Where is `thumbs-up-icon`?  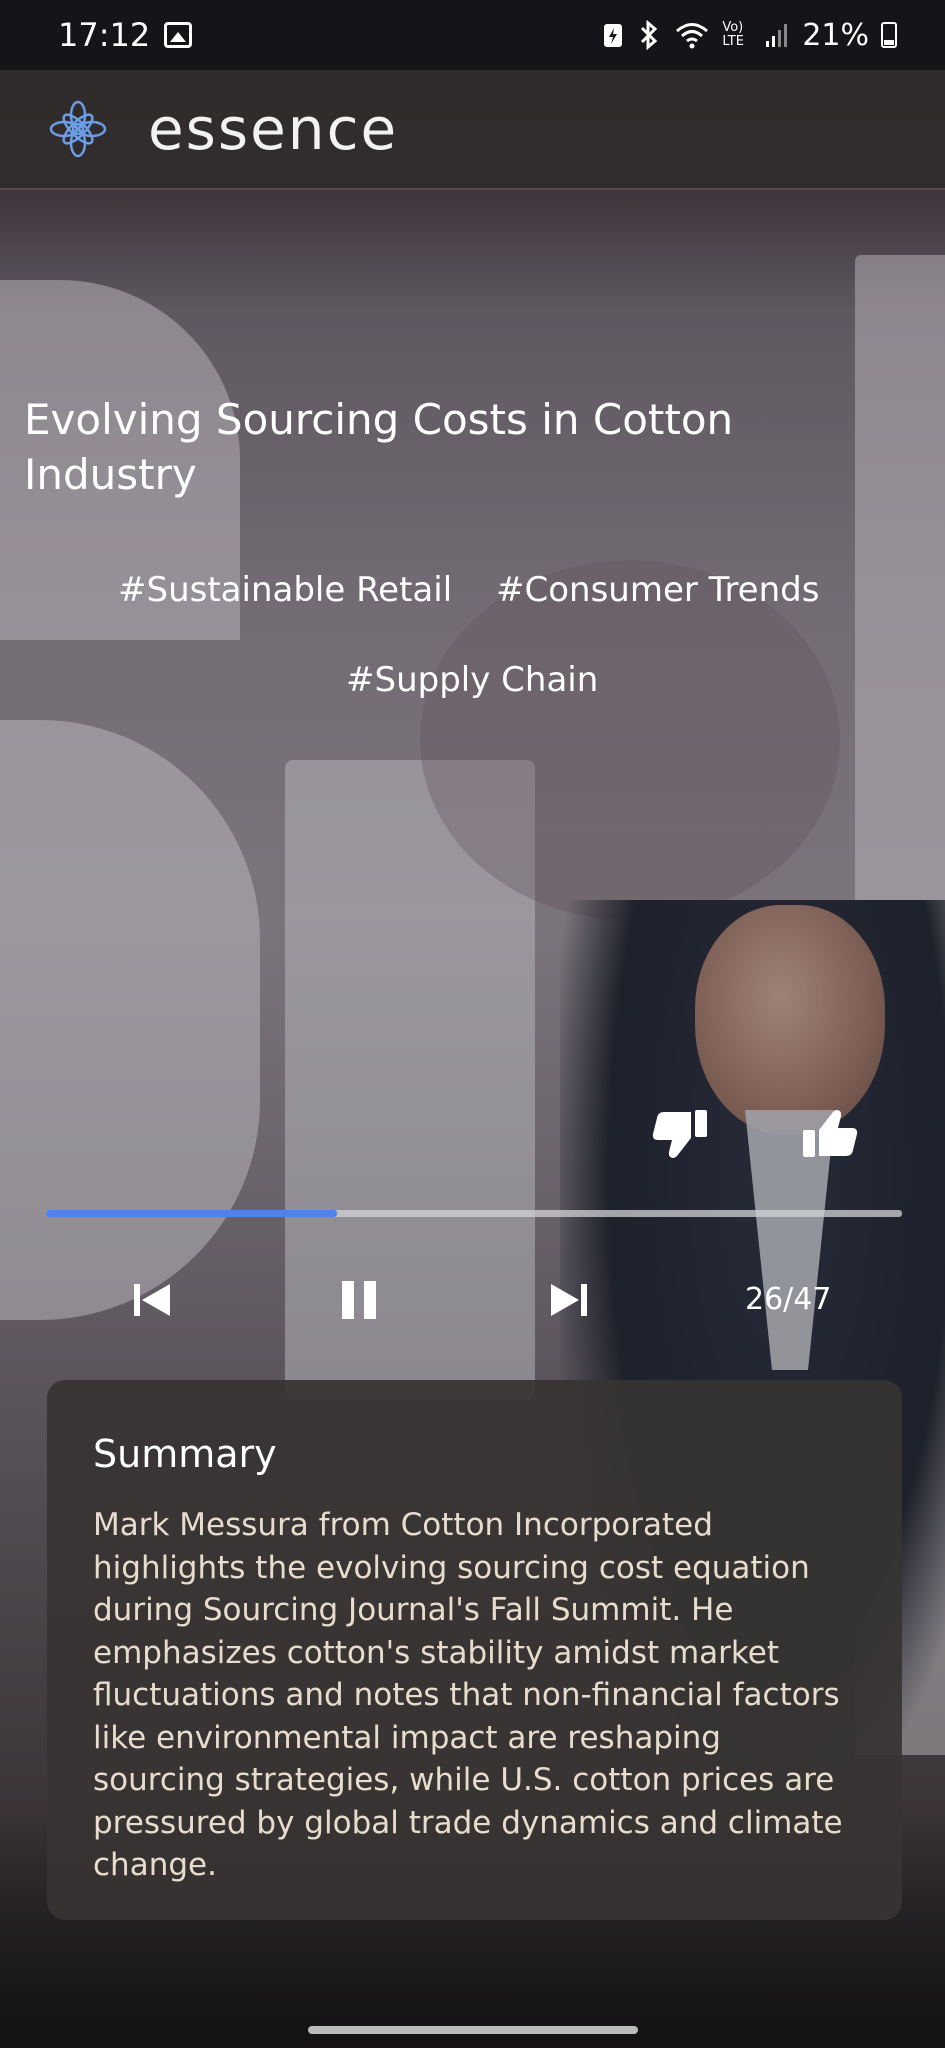 thumbs-up-icon is located at coordinates (830, 1134).